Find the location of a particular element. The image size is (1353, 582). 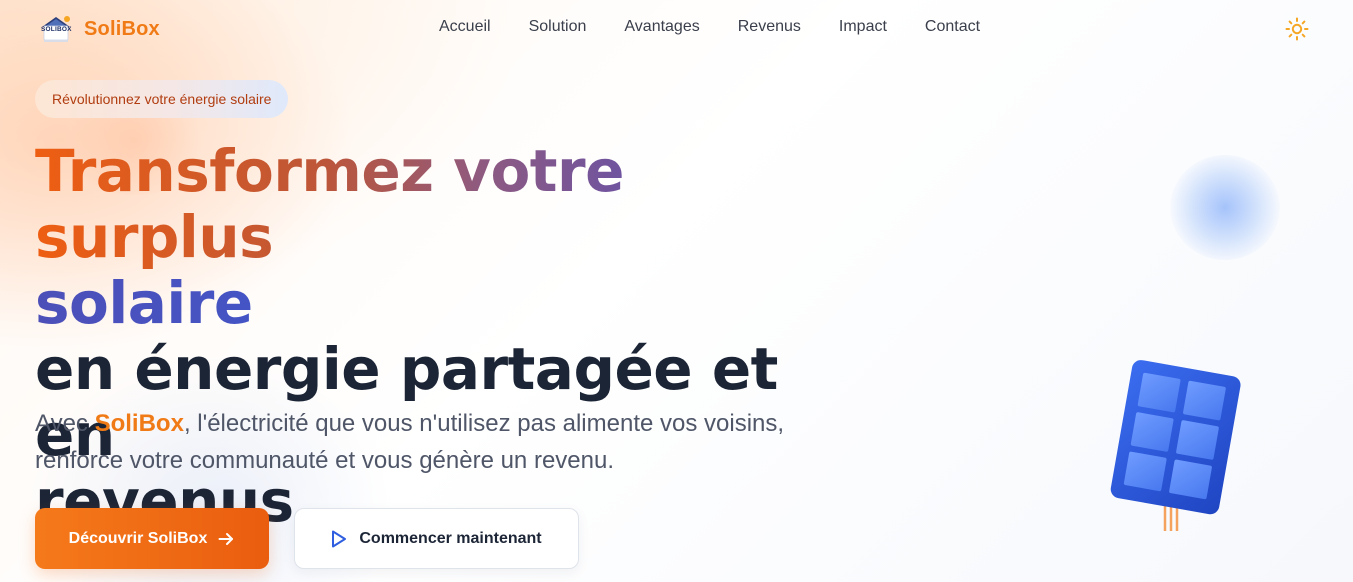

nav-link-solution: Solution is located at coordinates (558, 27).